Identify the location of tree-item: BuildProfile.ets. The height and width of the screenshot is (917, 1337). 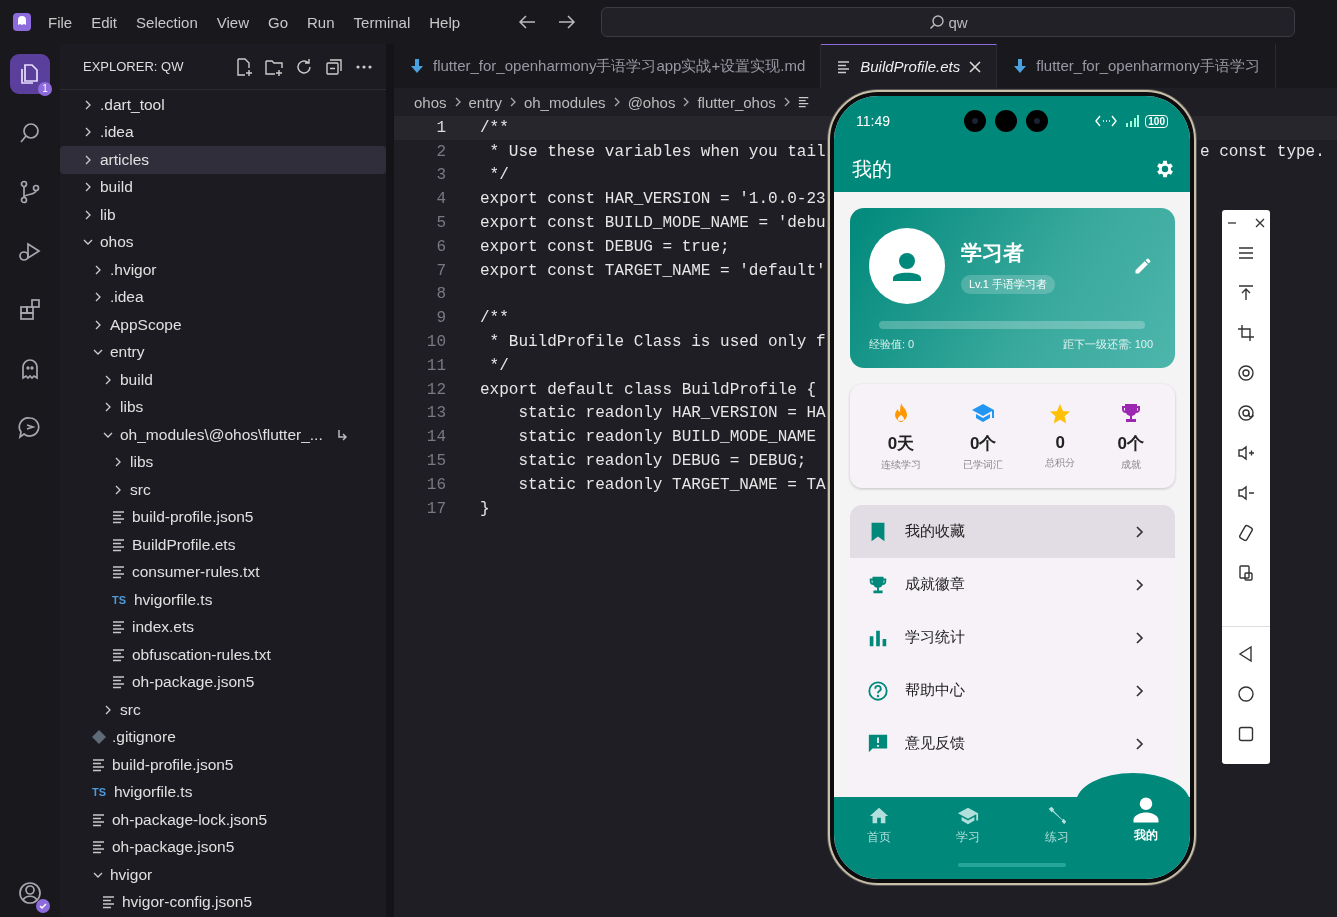
(223, 545).